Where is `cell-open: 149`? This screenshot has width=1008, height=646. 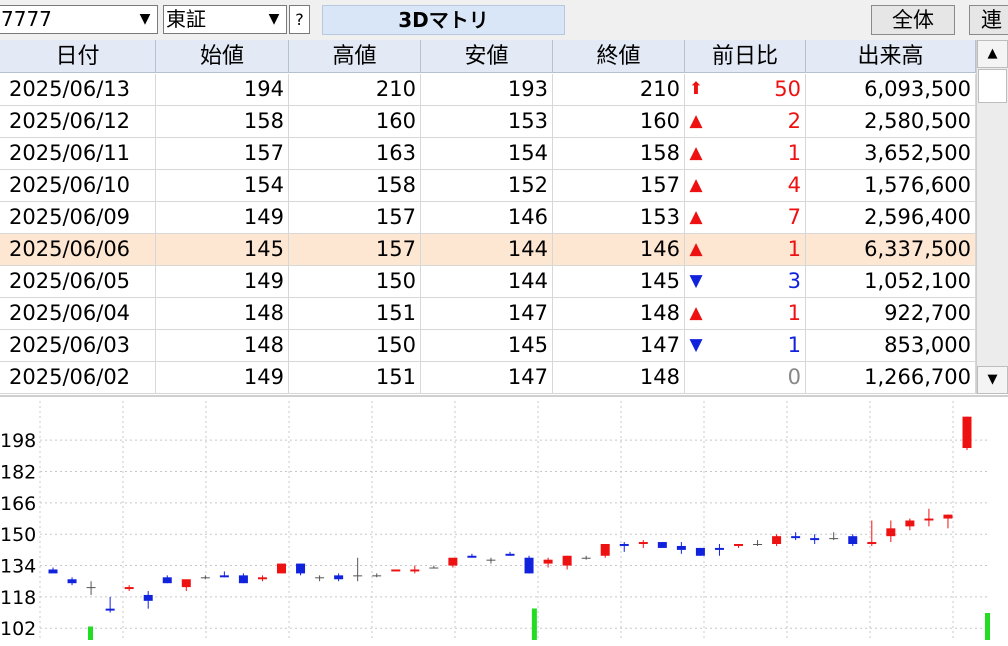 cell-open: 149 is located at coordinates (222, 281).